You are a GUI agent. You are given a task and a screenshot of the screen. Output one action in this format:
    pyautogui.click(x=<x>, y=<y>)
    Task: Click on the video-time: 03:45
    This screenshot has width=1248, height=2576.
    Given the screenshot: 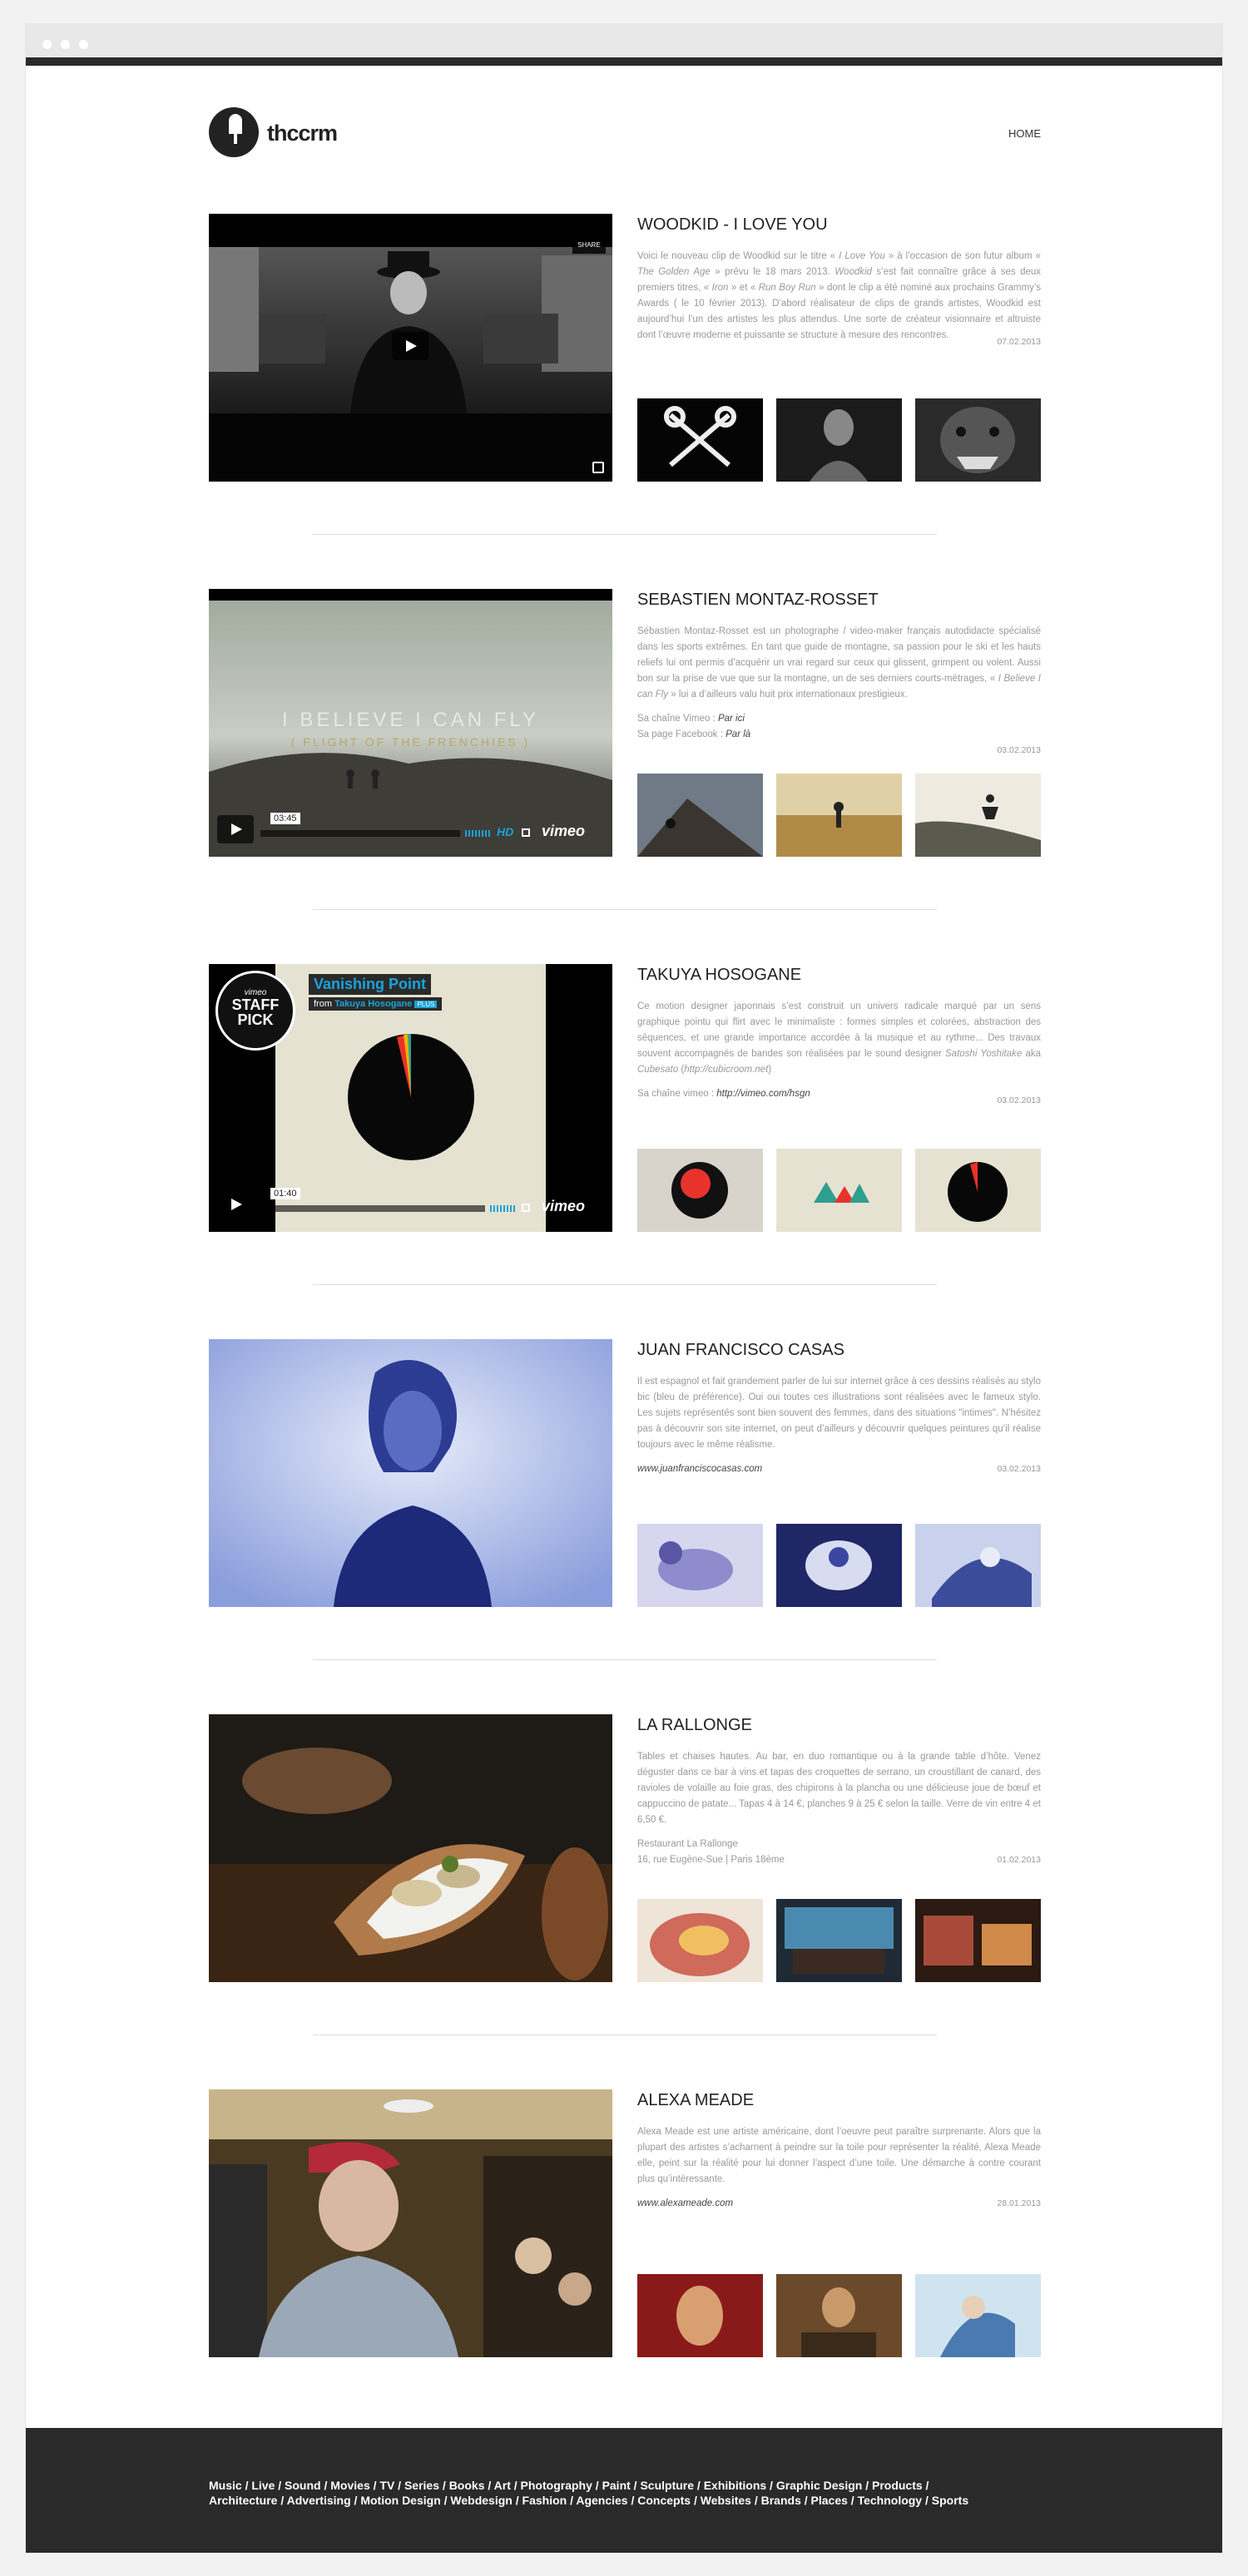 What is the action you would take?
    pyautogui.click(x=285, y=818)
    